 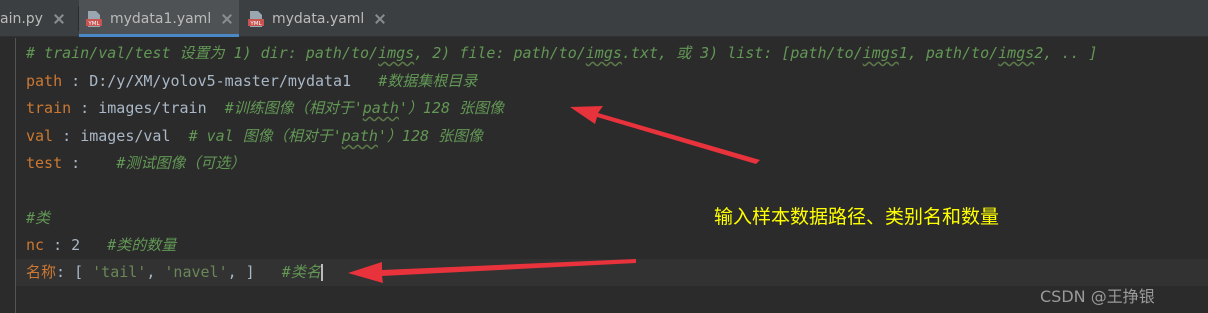 What do you see at coordinates (152, 108) in the screenshot?
I see `yaml-value: images/train` at bounding box center [152, 108].